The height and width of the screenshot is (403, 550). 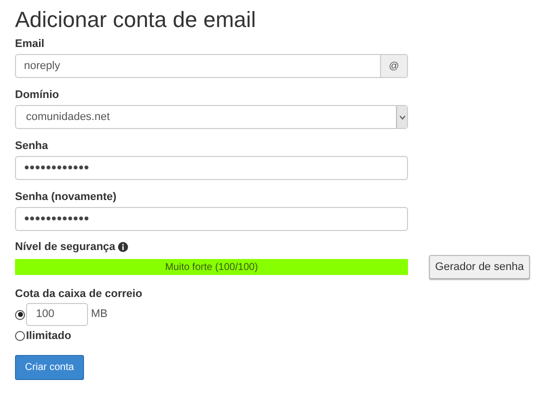 I want to click on info-icon, so click(x=123, y=247).